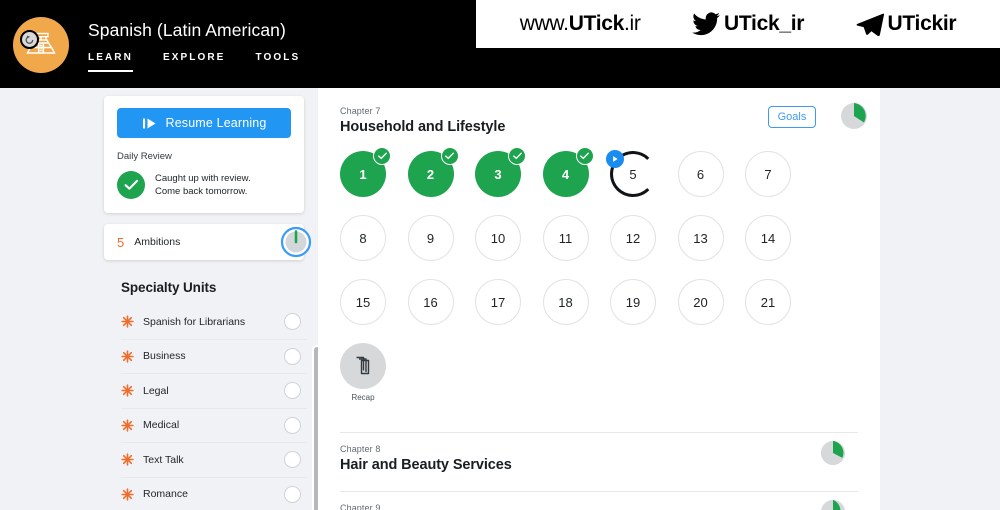 Image resolution: width=1000 pixels, height=510 pixels. Describe the element at coordinates (214, 460) in the screenshot. I see `specialty-unit-row: Text Talk` at that location.